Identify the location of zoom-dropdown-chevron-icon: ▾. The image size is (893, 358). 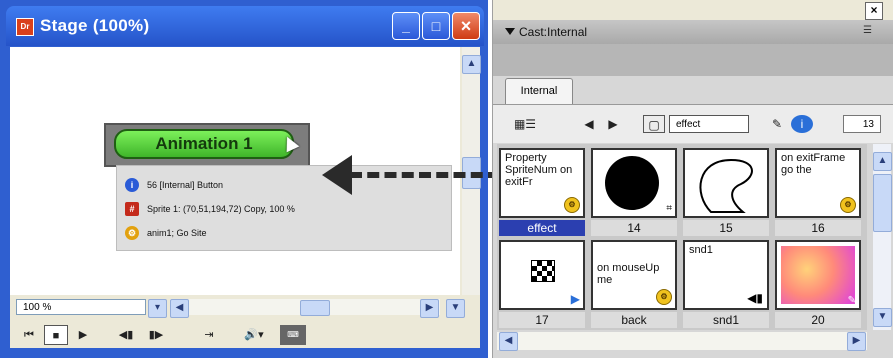
(157, 308).